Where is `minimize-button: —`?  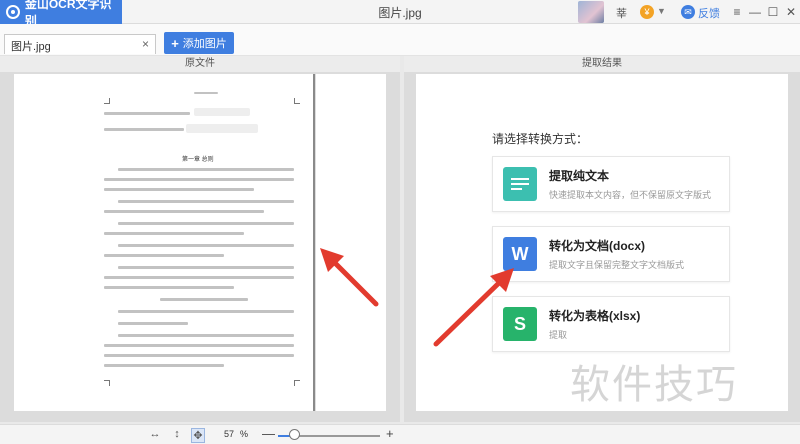
minimize-button: — is located at coordinates (755, 12).